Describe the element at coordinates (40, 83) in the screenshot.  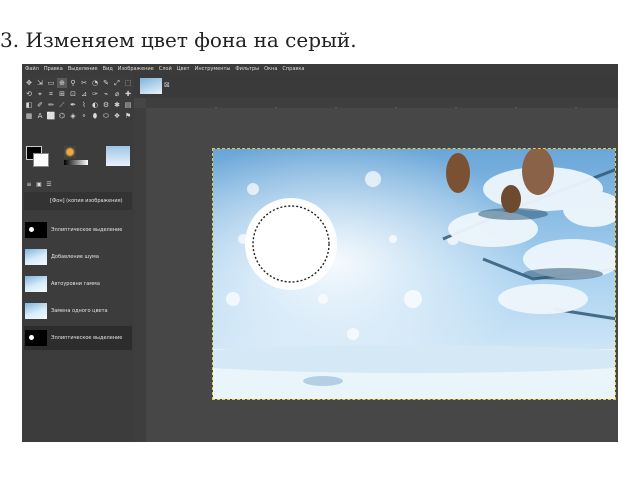
I see `align-tool-icon: ⇲` at that location.